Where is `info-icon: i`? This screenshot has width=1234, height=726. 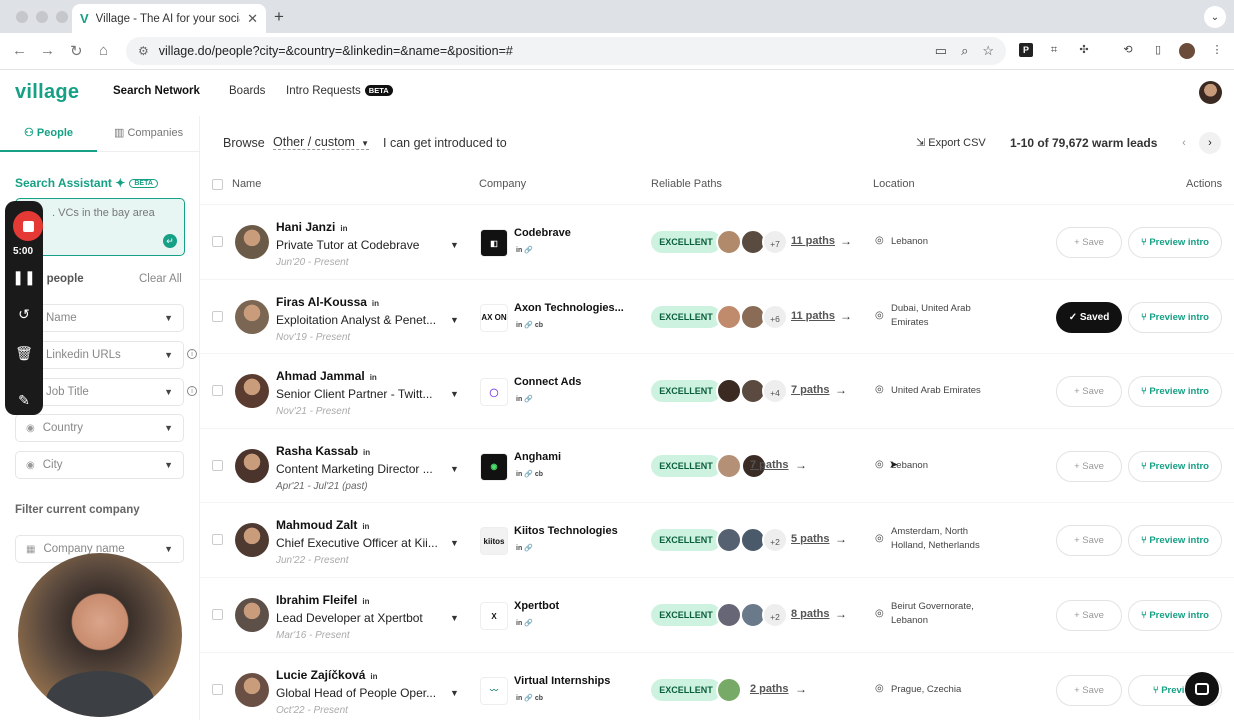
info-icon: i is located at coordinates (192, 391).